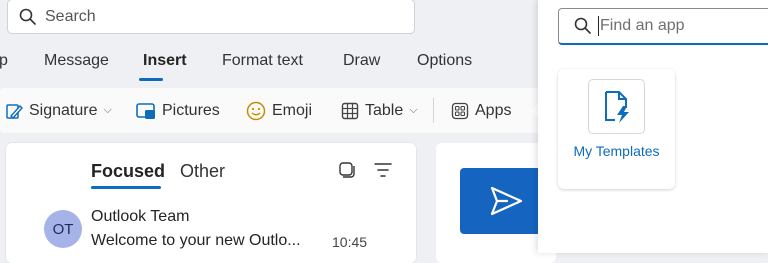 The image size is (768, 263). Describe the element at coordinates (140, 217) in the screenshot. I see `message-sender: Outlook Team` at that location.